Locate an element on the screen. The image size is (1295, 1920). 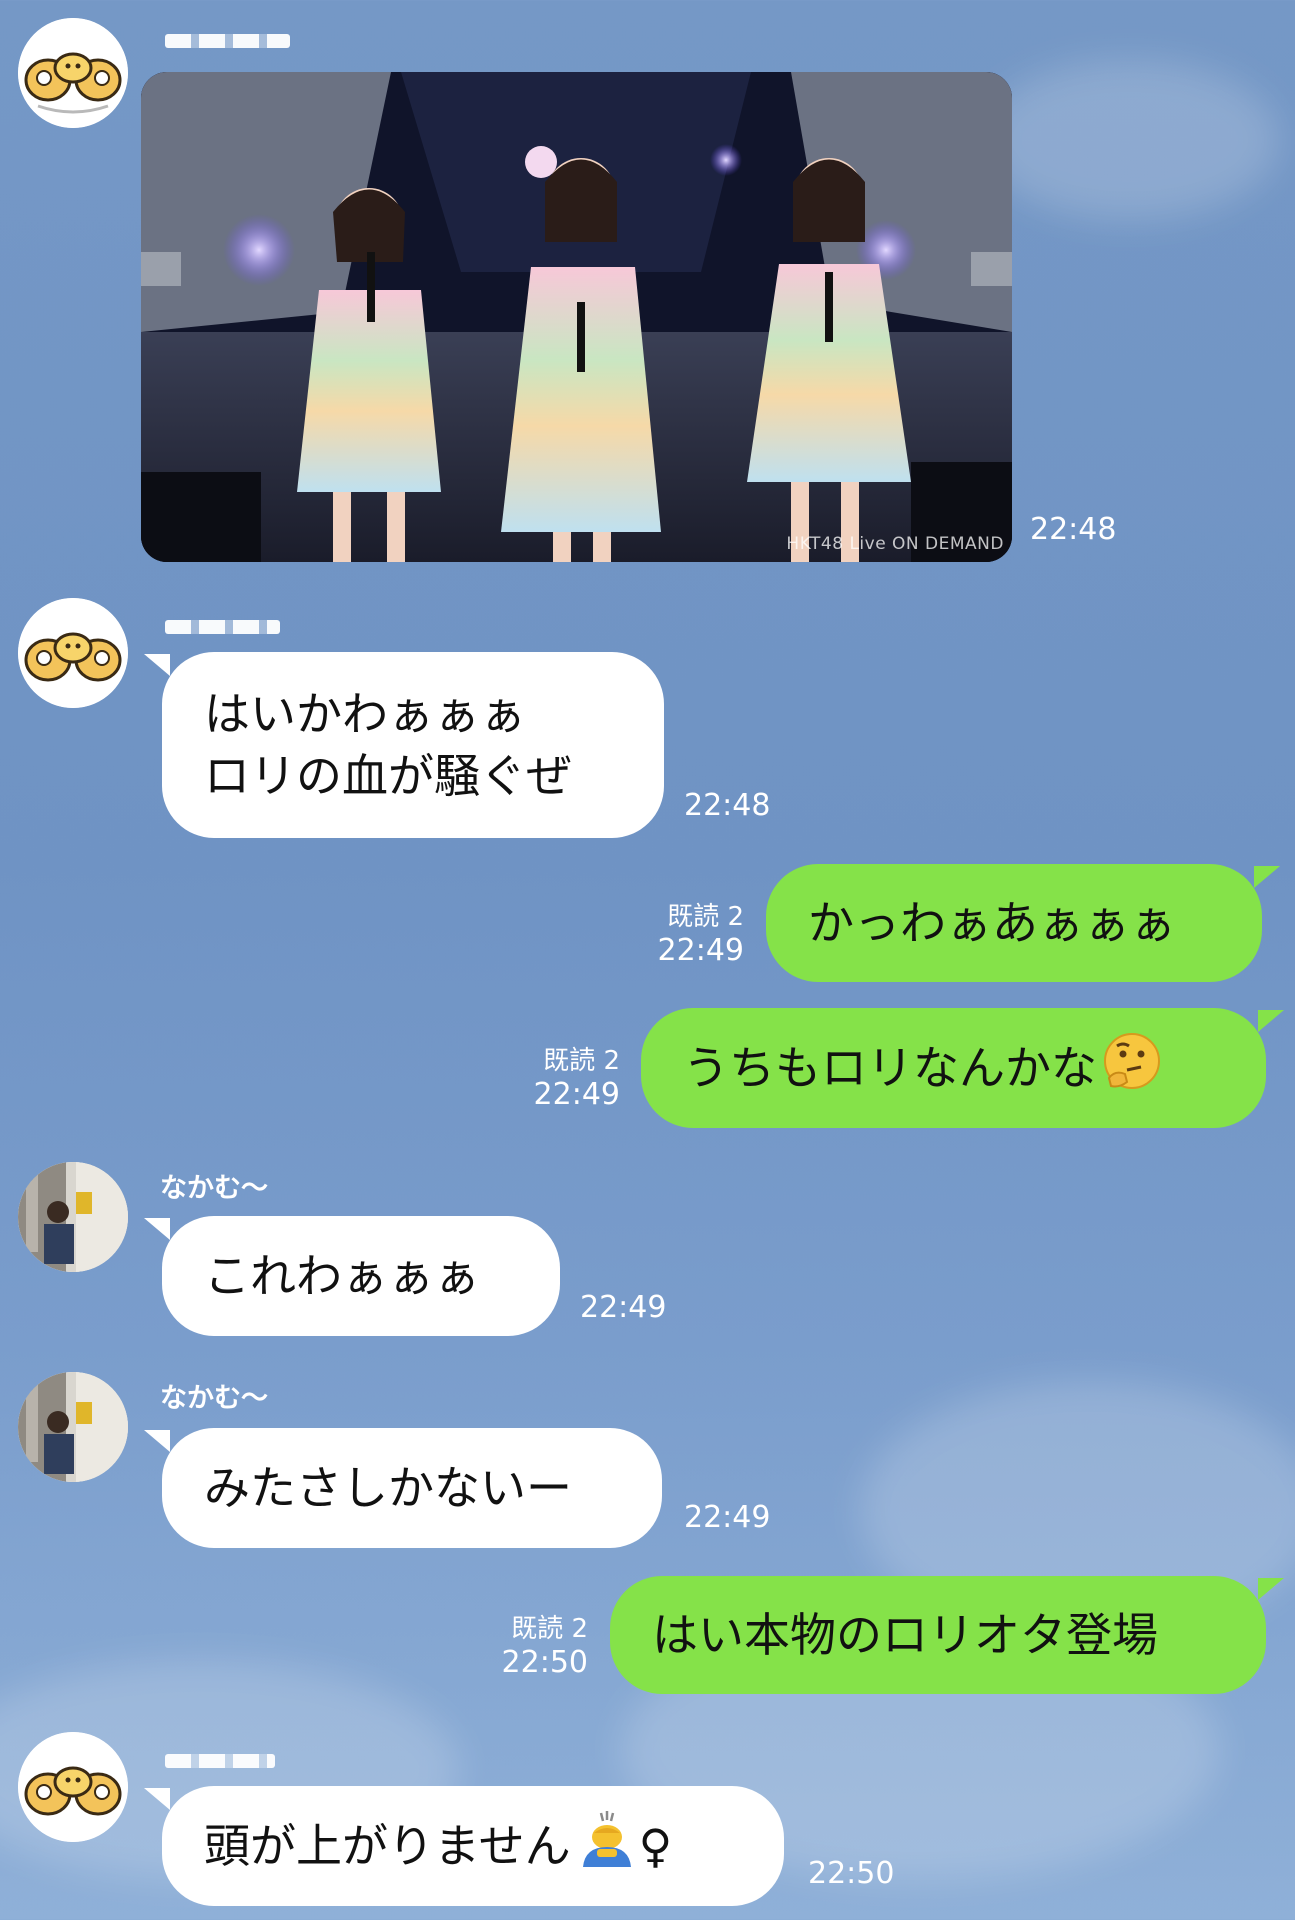
message-bubble: うちもロリなんかな is located at coordinates (953, 1068).